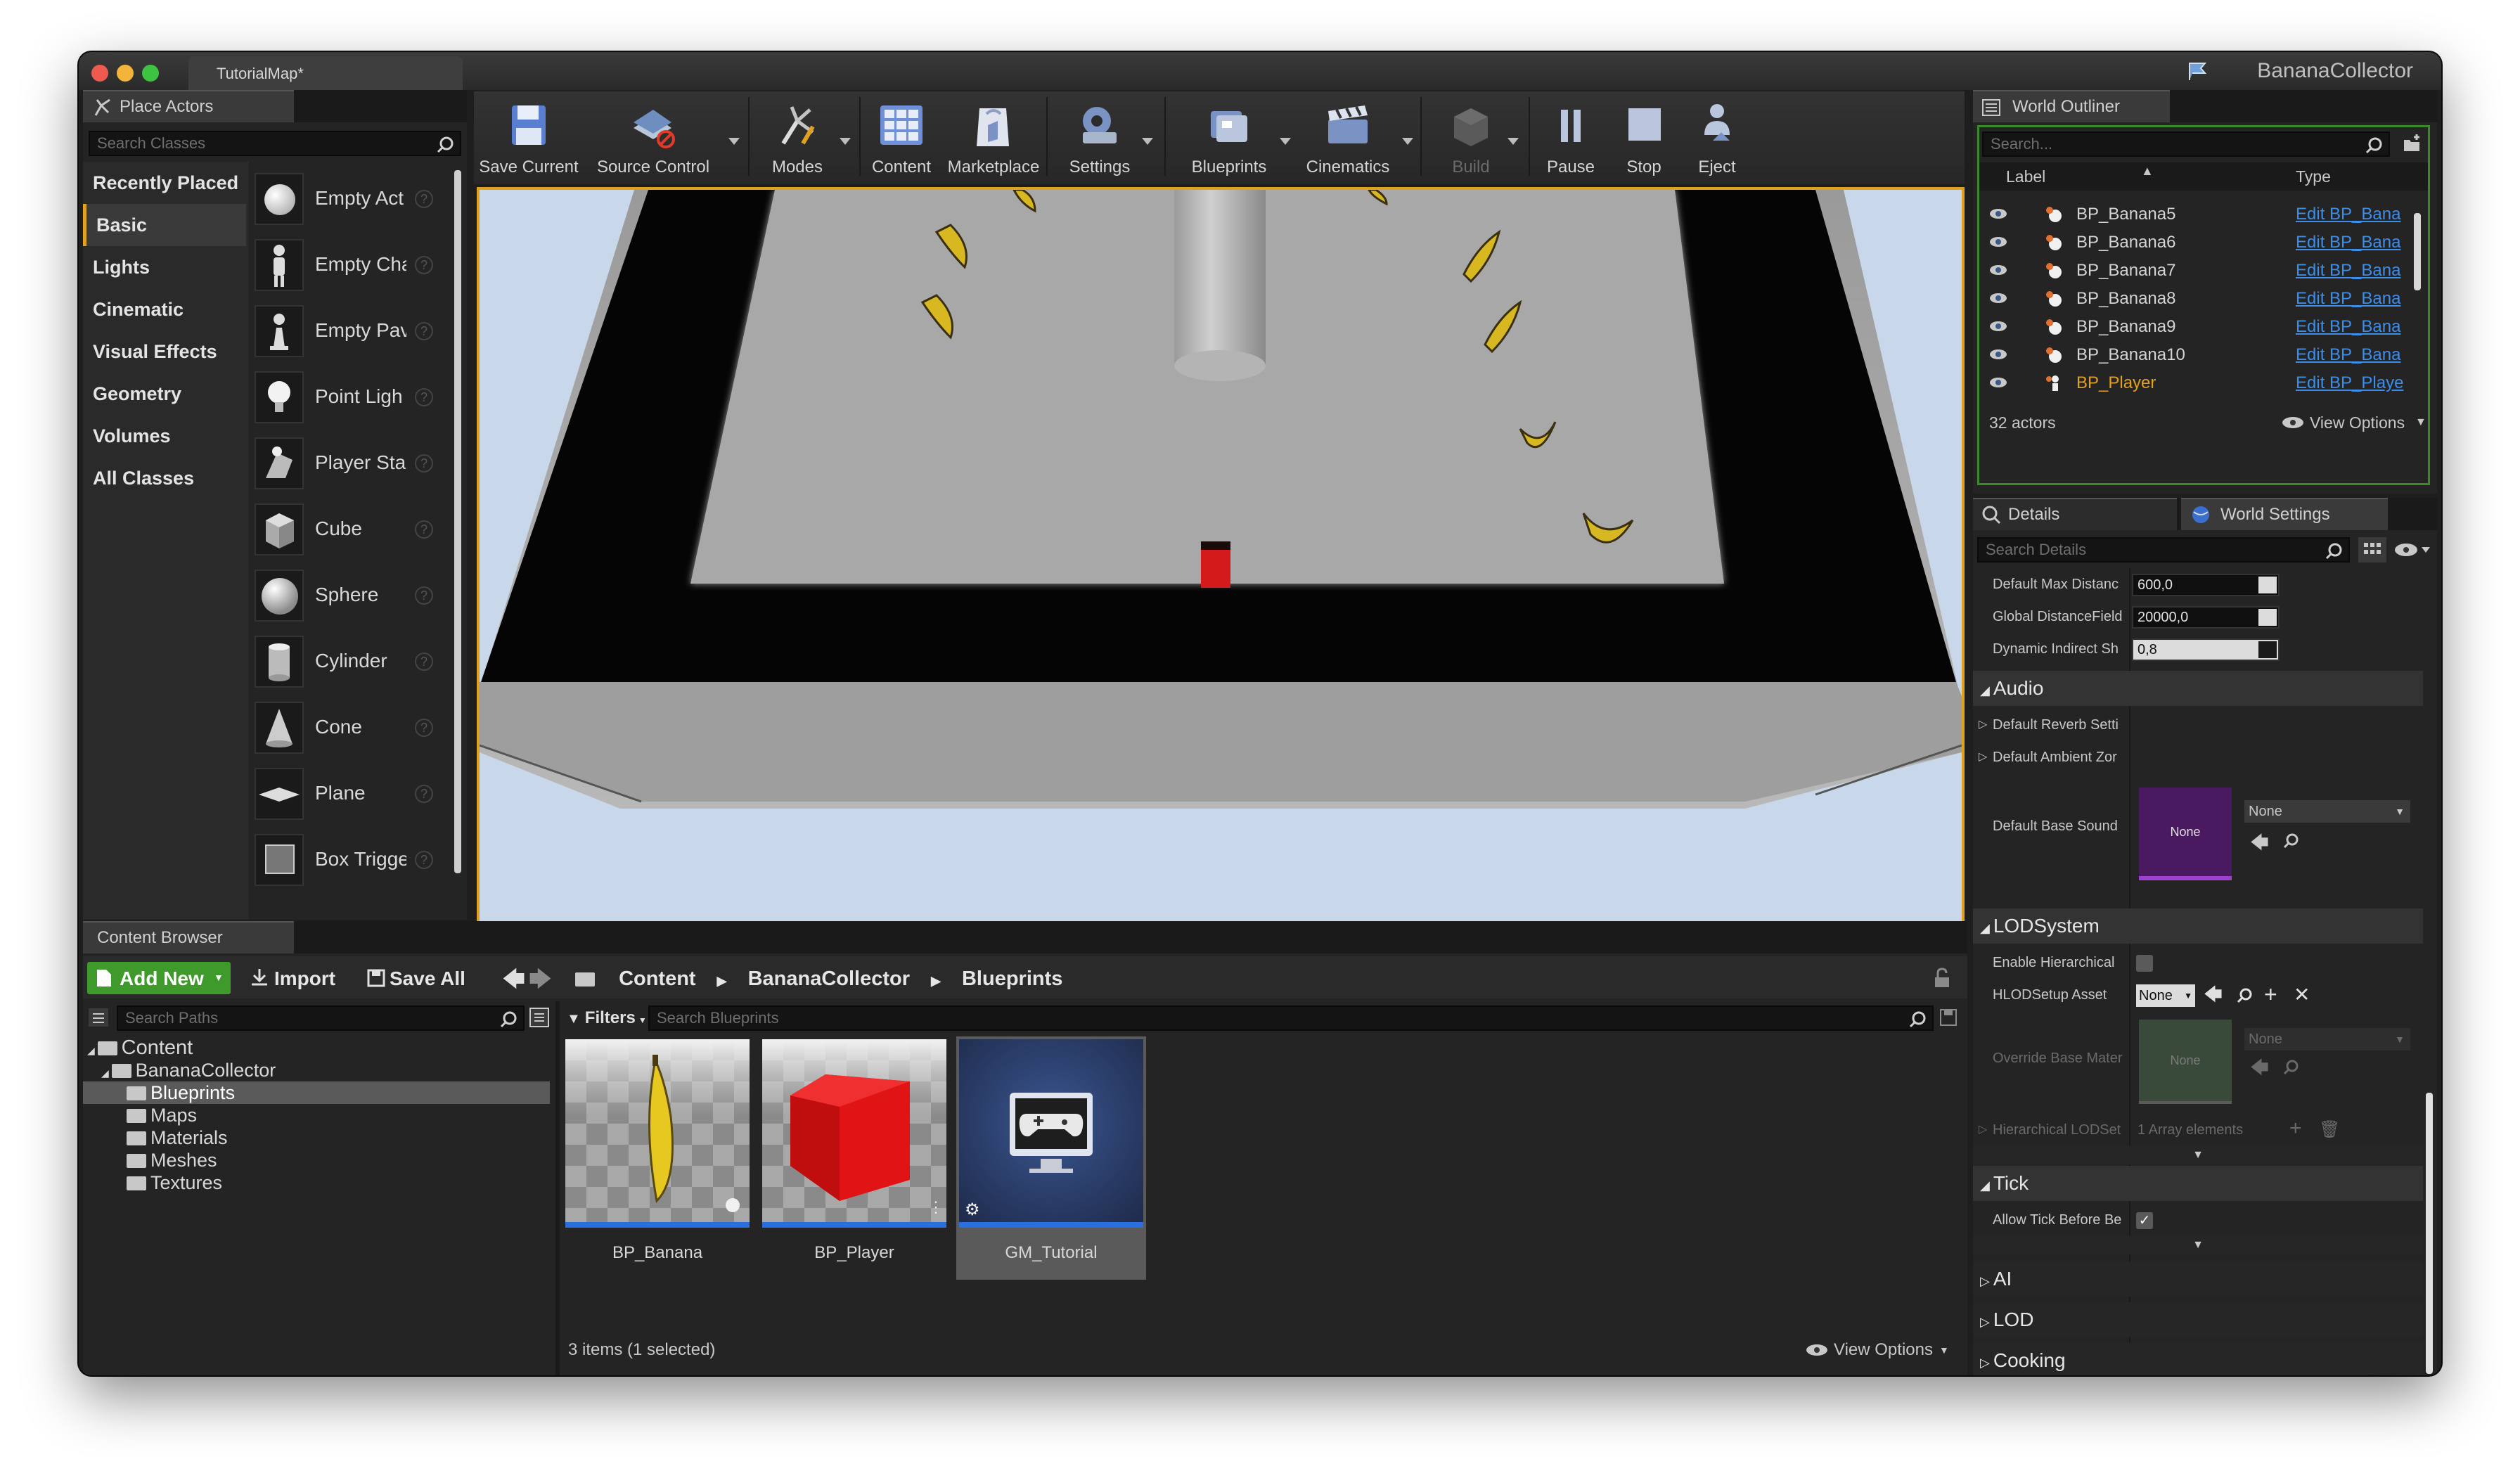 The width and height of the screenshot is (2520, 1478). Describe the element at coordinates (2412, 549) in the screenshot. I see `visibility-filter-icon` at that location.